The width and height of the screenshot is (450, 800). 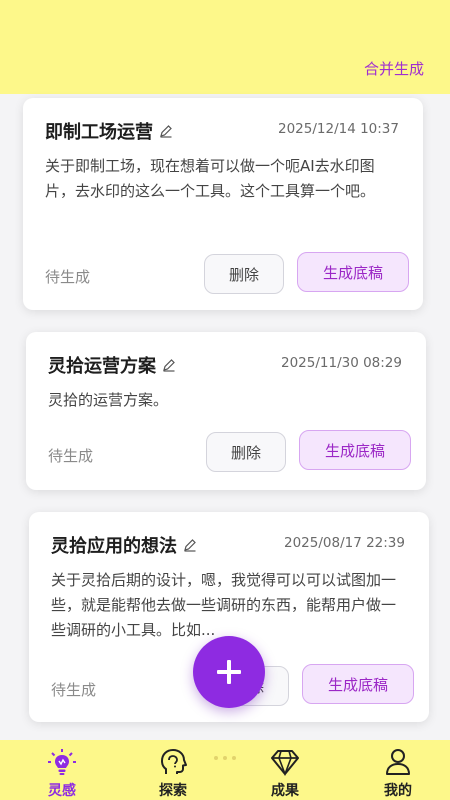 What do you see at coordinates (398, 791) in the screenshot?
I see `nav-label: 我的` at bounding box center [398, 791].